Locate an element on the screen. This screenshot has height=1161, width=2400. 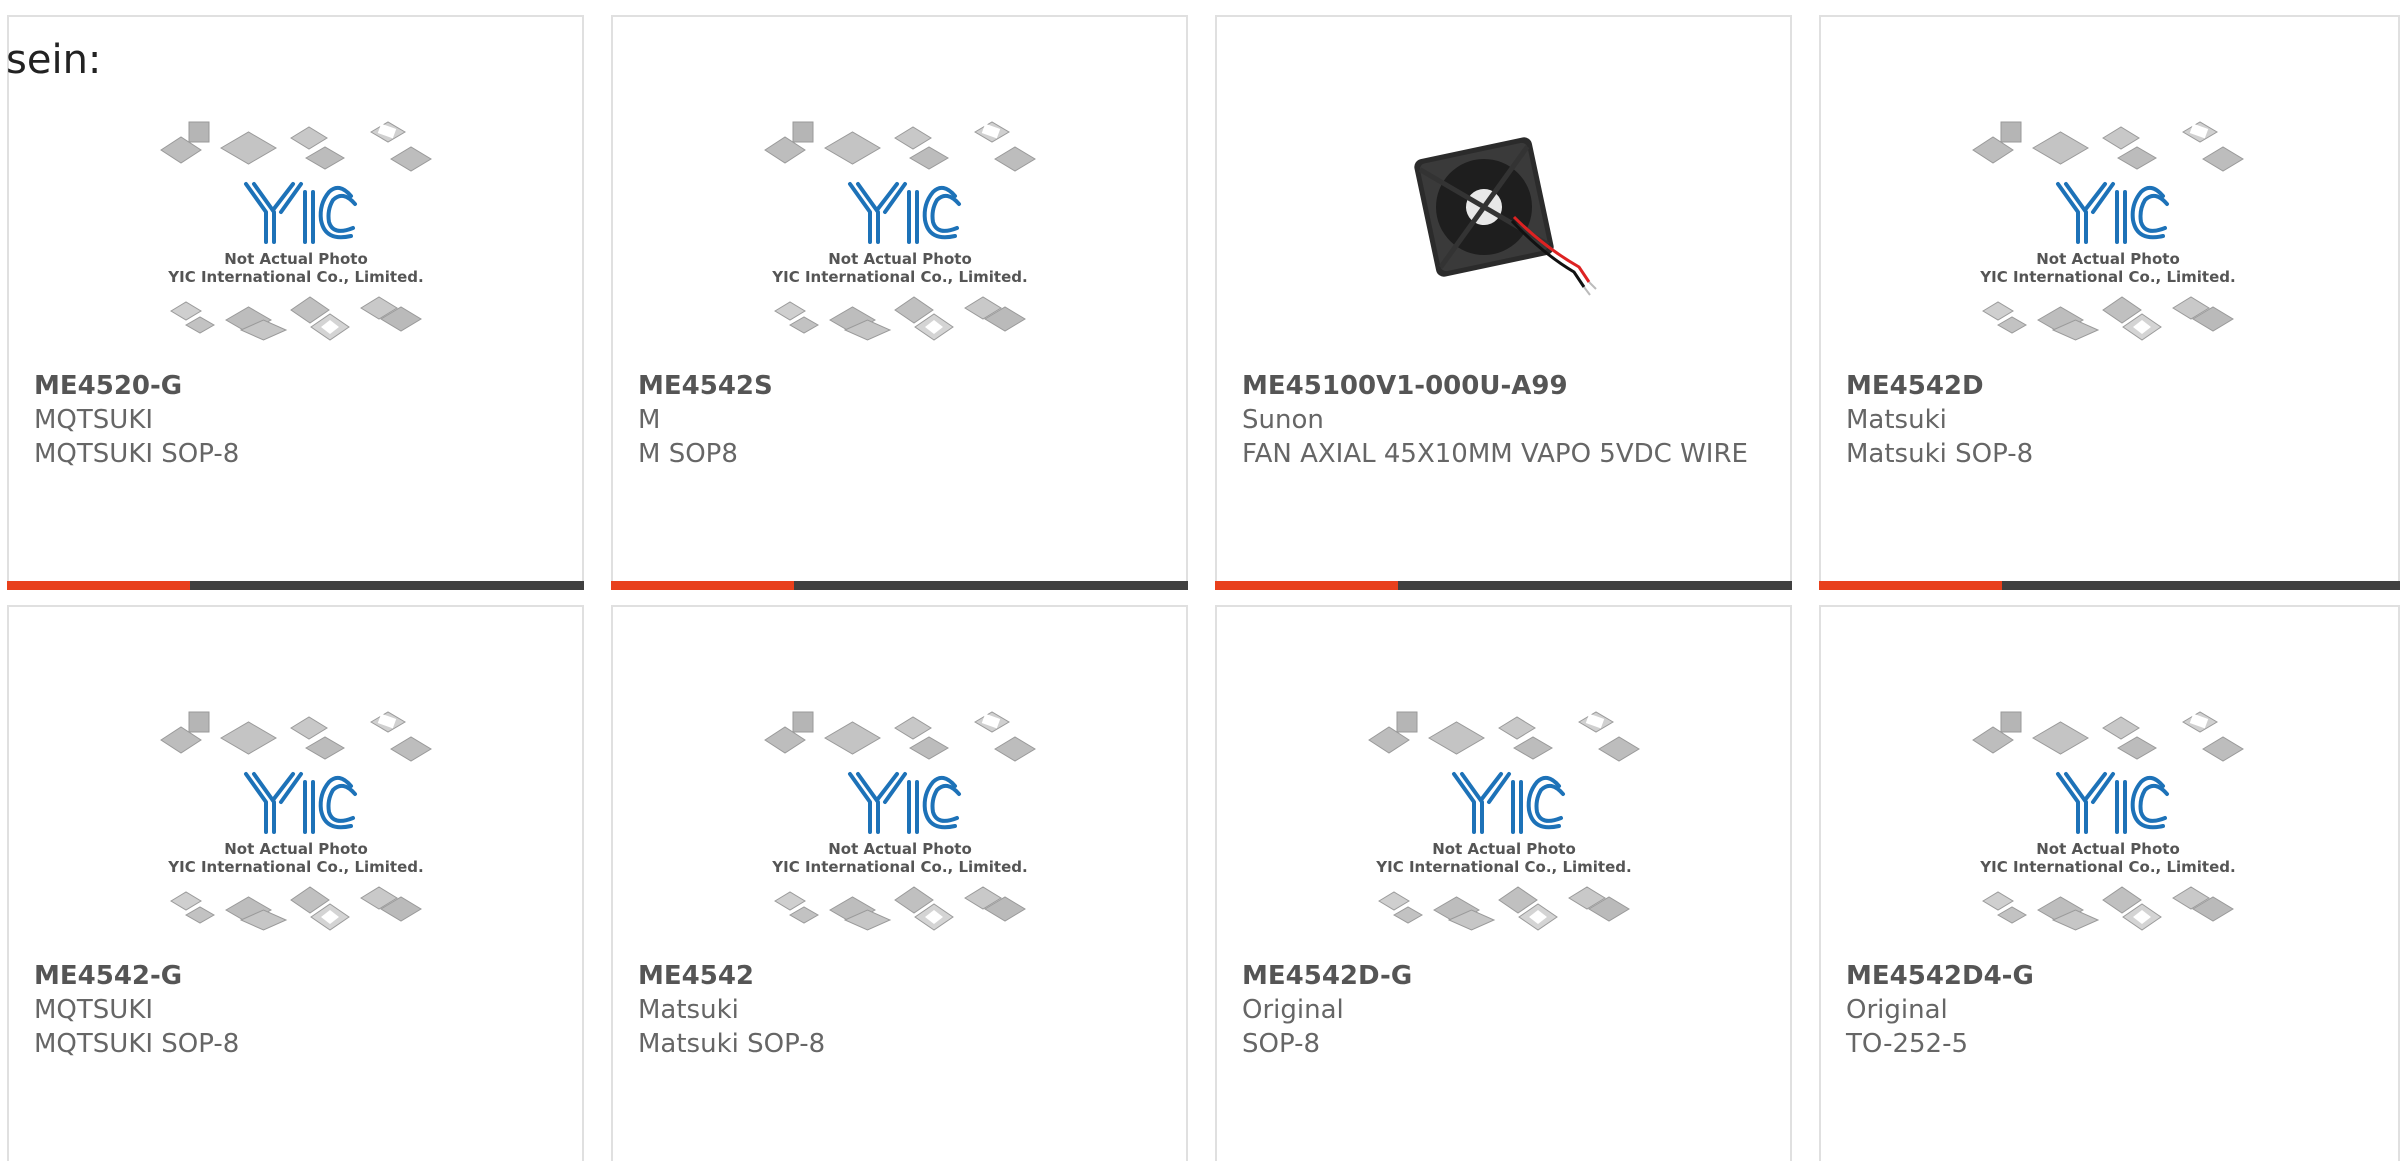
product-description: SOP-8 is located at coordinates (1281, 1044).